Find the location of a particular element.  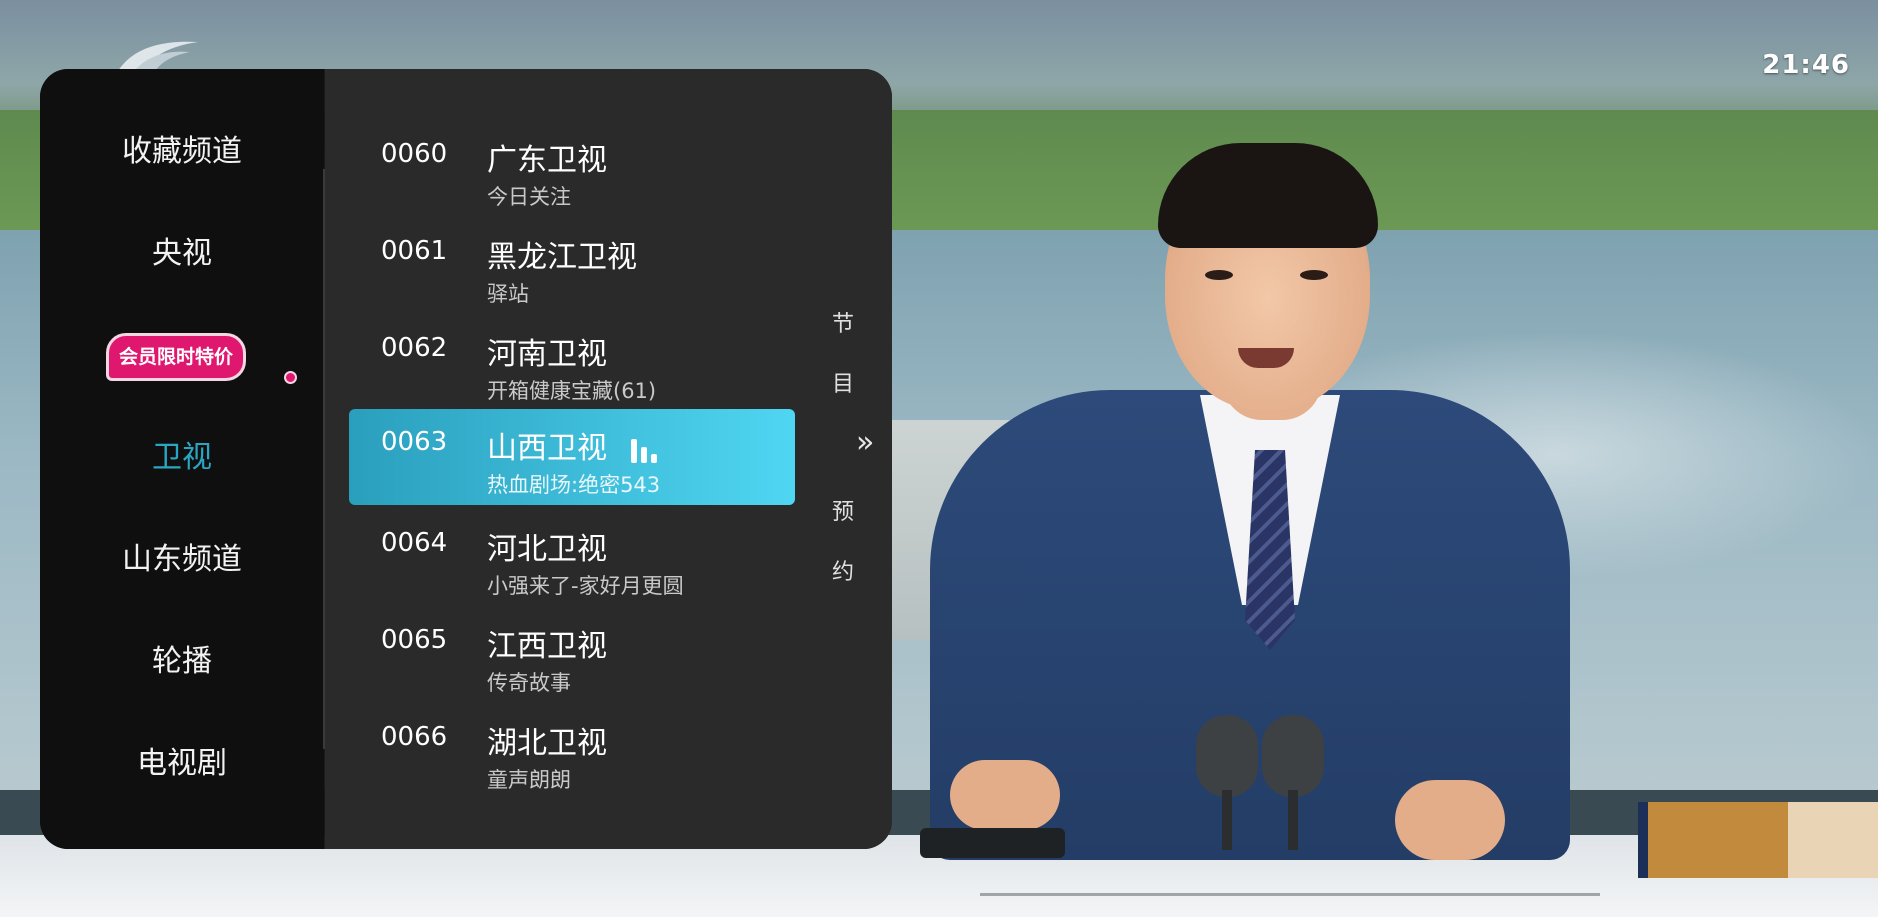

clock: 21:46 is located at coordinates (1806, 65).